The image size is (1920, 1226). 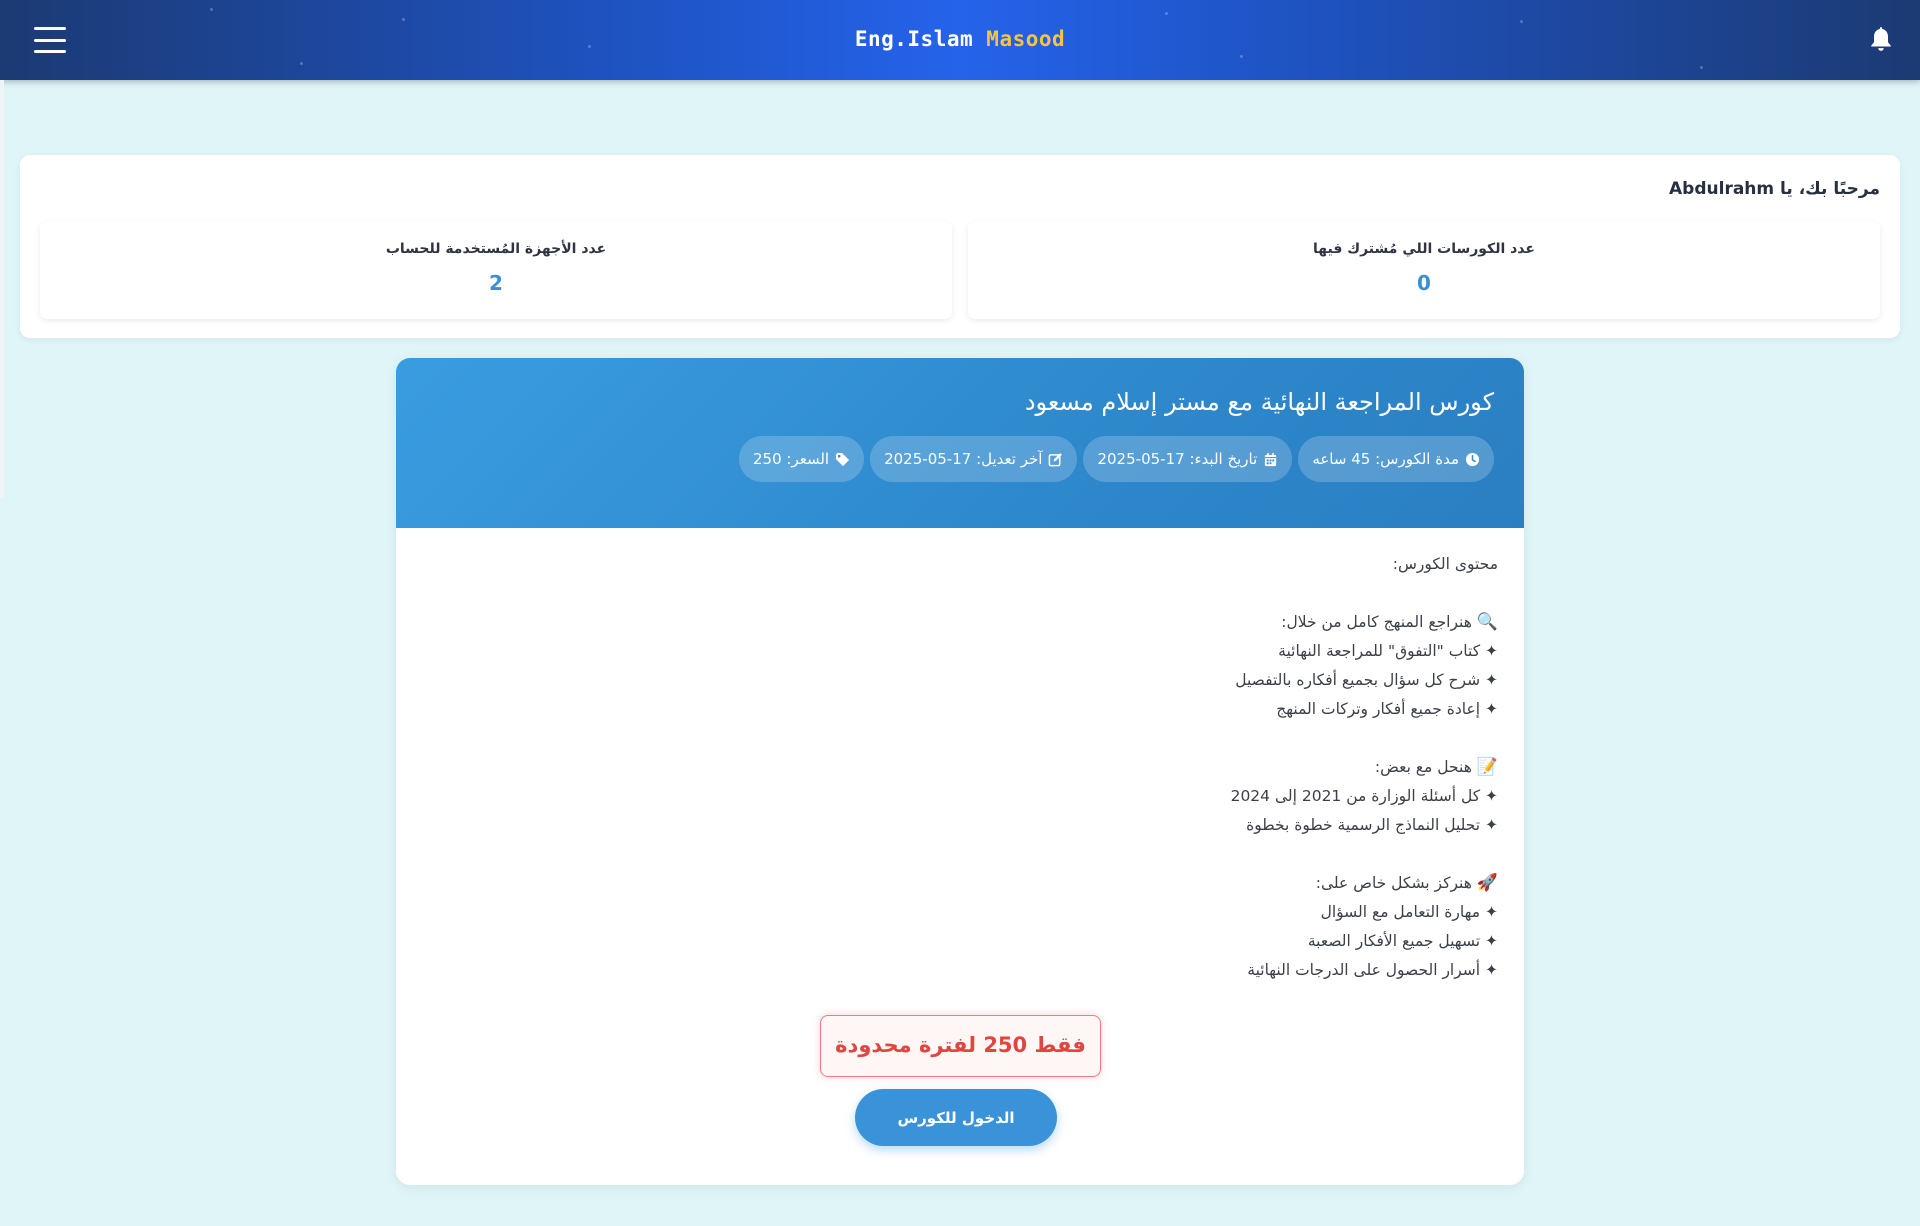 What do you see at coordinates (1487, 622) in the screenshot?
I see `magnifier-icon: 🔍` at bounding box center [1487, 622].